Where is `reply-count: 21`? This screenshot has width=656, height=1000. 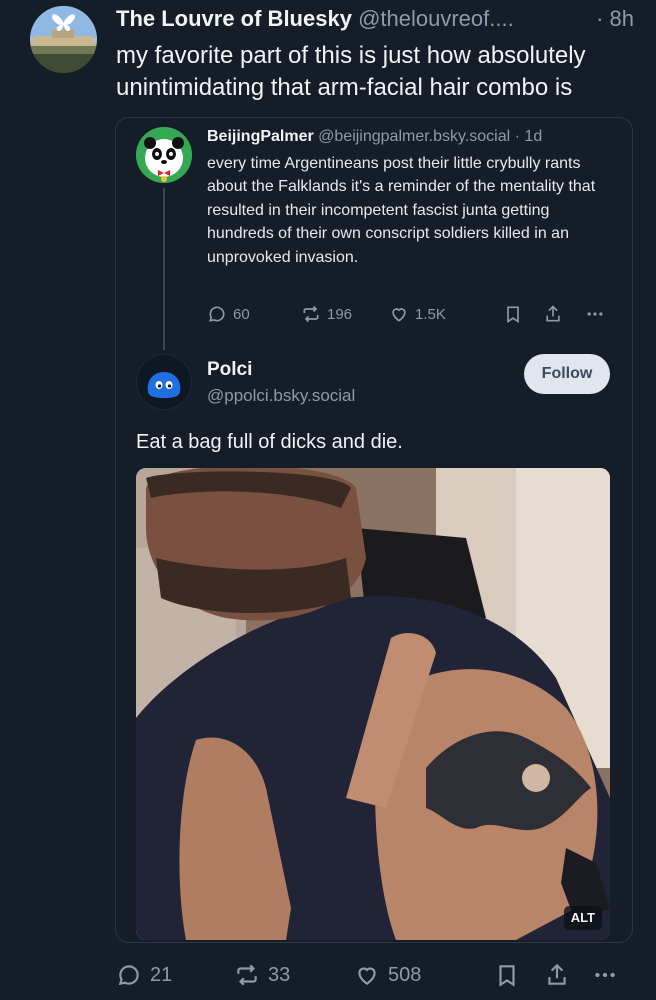 reply-count: 21 is located at coordinates (161, 974).